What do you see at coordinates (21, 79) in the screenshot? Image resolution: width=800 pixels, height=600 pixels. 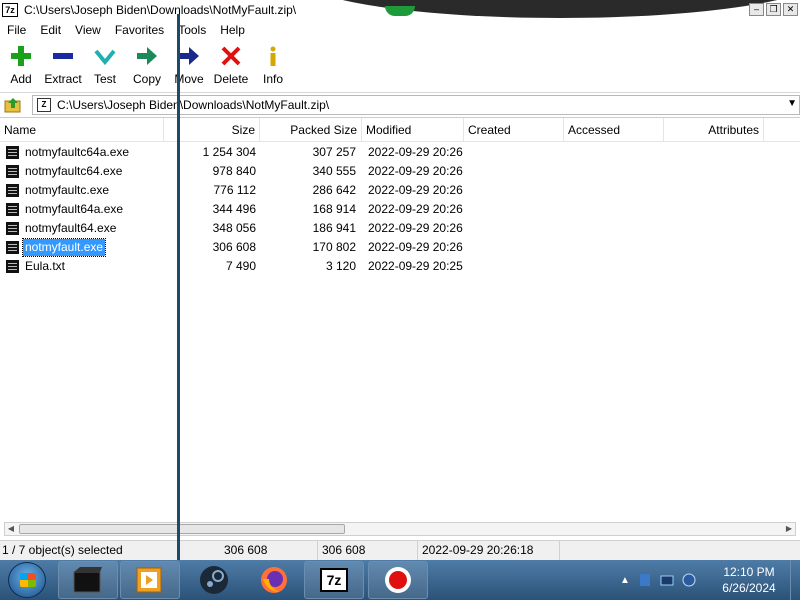 I see `add-label: Add` at bounding box center [21, 79].